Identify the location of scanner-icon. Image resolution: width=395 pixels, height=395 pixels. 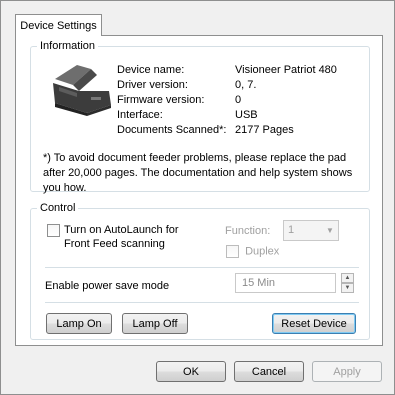
(82, 90).